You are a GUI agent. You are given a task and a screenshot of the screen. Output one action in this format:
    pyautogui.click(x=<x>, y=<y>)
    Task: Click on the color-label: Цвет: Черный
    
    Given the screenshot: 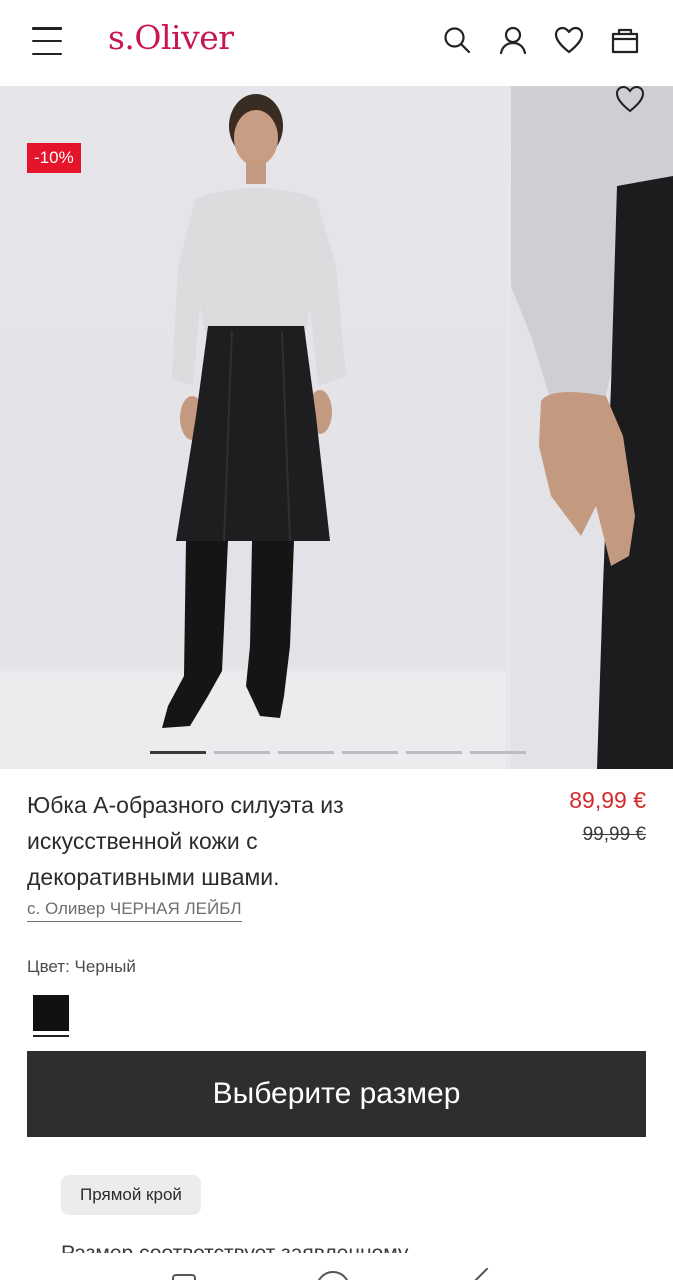 What is the action you would take?
    pyautogui.click(x=81, y=966)
    